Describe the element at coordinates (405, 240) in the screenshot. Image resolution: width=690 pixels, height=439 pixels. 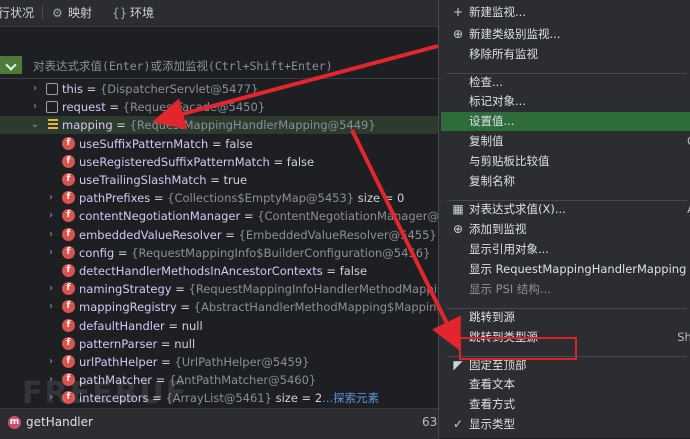
I see `arrow-to-jump-type-source` at that location.